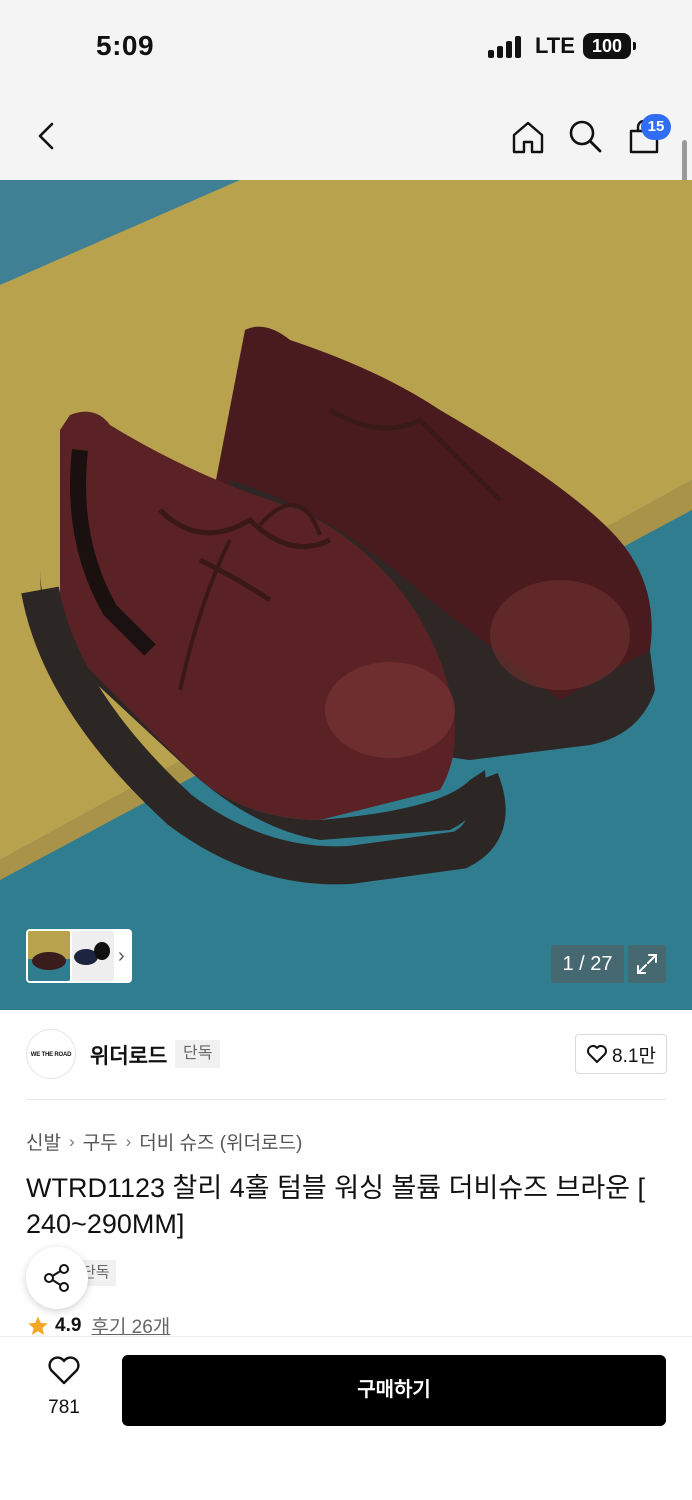 The image size is (692, 1500). I want to click on buy-button: 구매하기, so click(394, 1390).